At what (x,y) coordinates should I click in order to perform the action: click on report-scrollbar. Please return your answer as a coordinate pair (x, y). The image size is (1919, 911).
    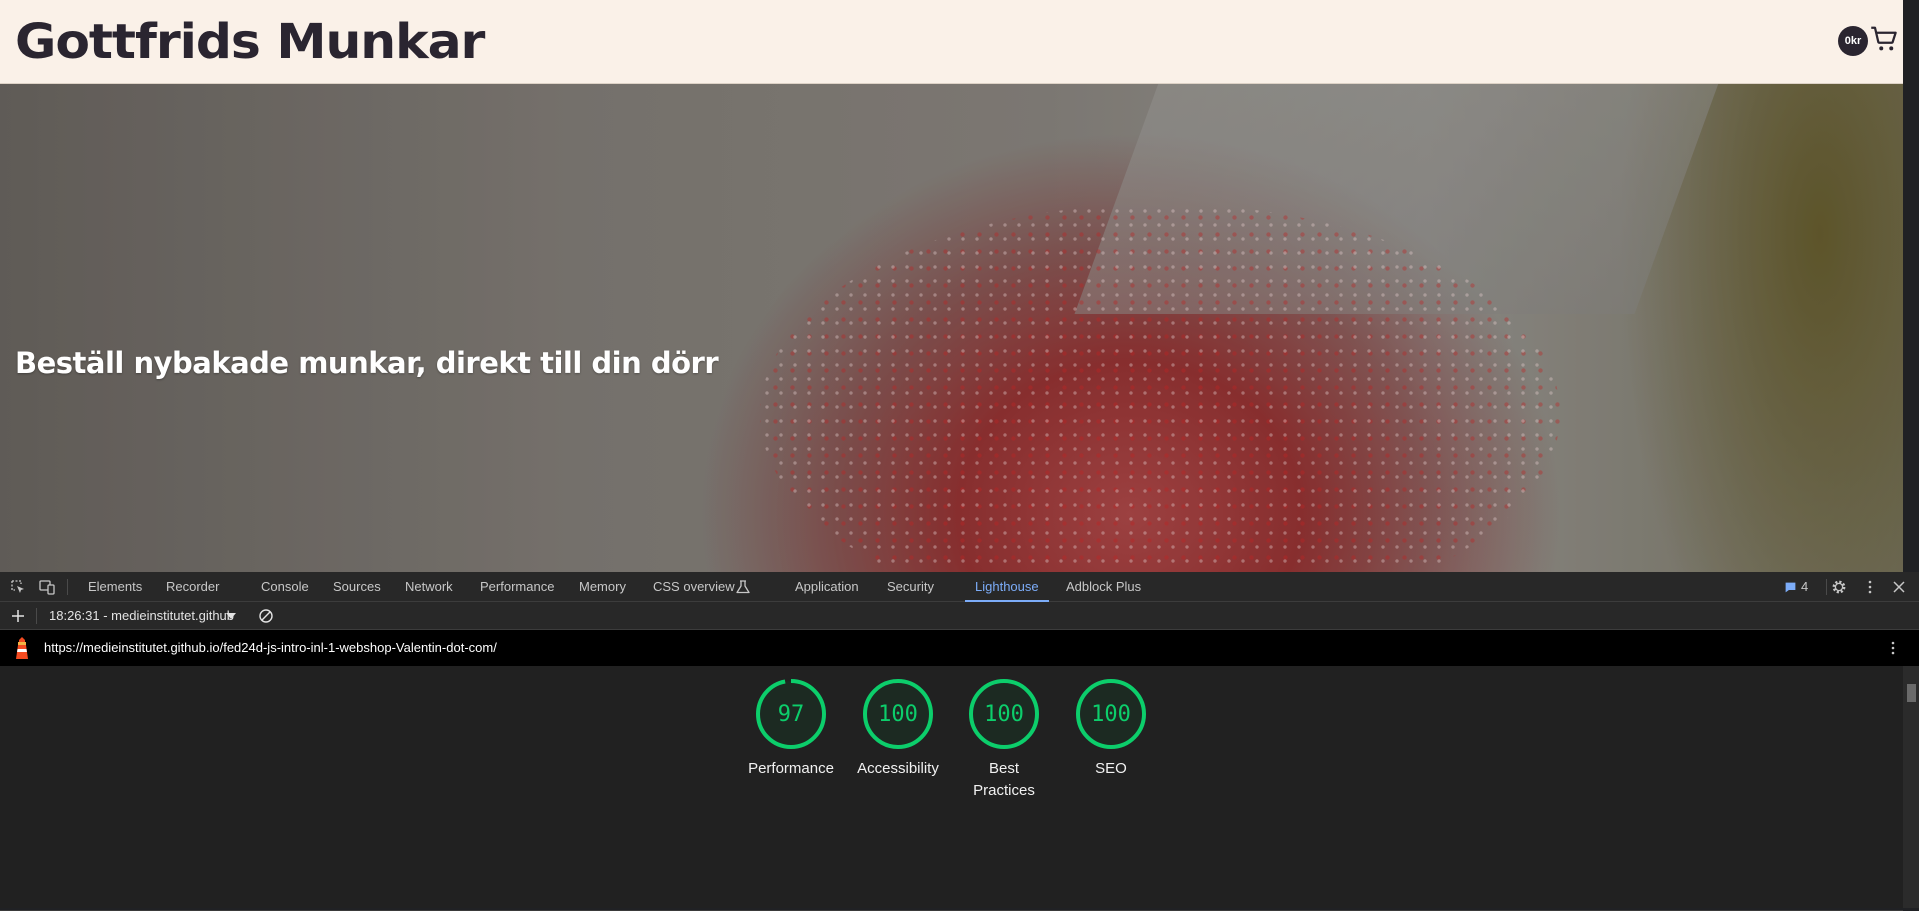
    Looking at the image, I should click on (1911, 787).